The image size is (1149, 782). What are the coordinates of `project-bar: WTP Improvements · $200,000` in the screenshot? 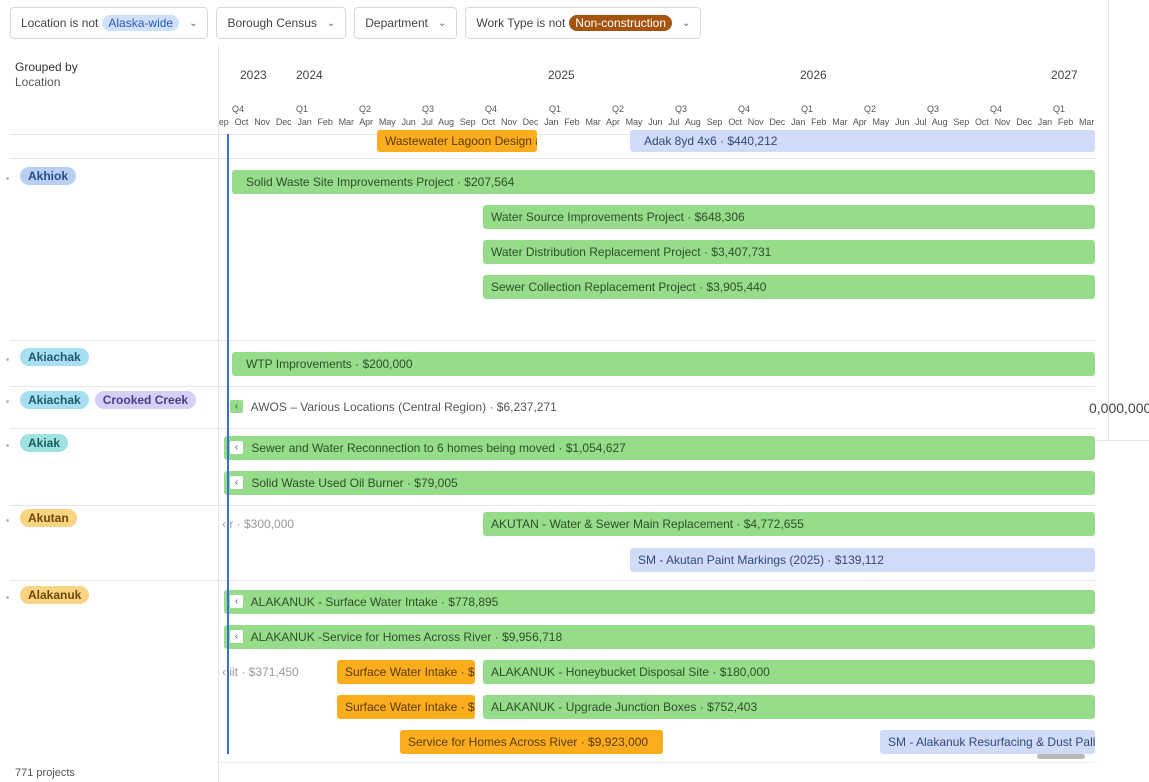 It's located at (663, 364).